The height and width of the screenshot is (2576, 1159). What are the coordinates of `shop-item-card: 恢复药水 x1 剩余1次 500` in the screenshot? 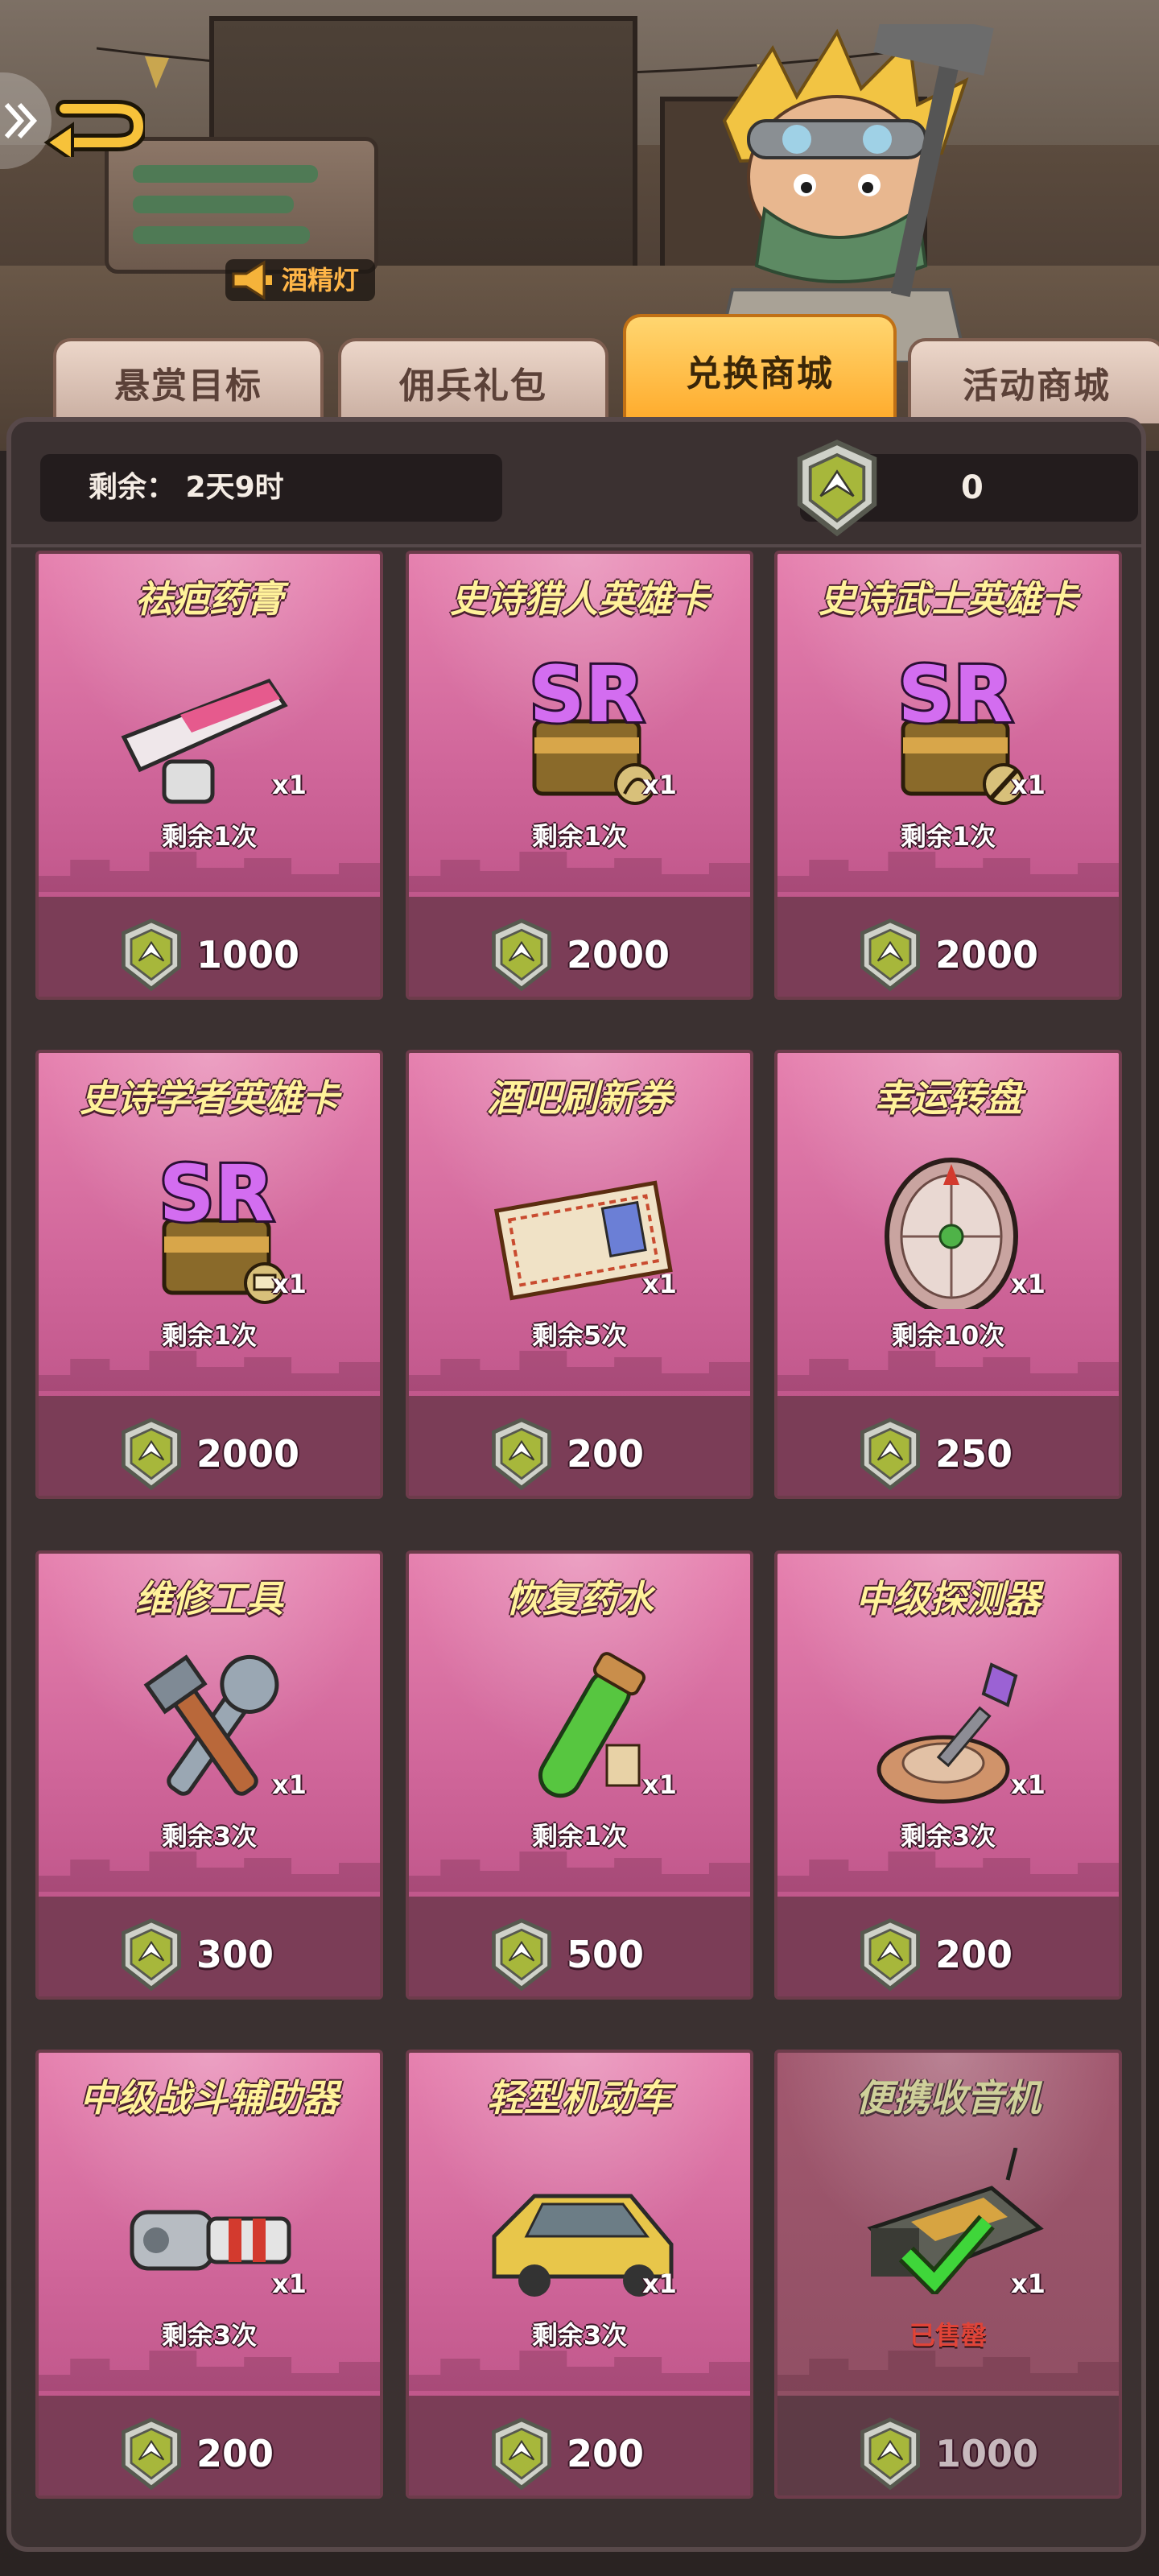 It's located at (579, 1775).